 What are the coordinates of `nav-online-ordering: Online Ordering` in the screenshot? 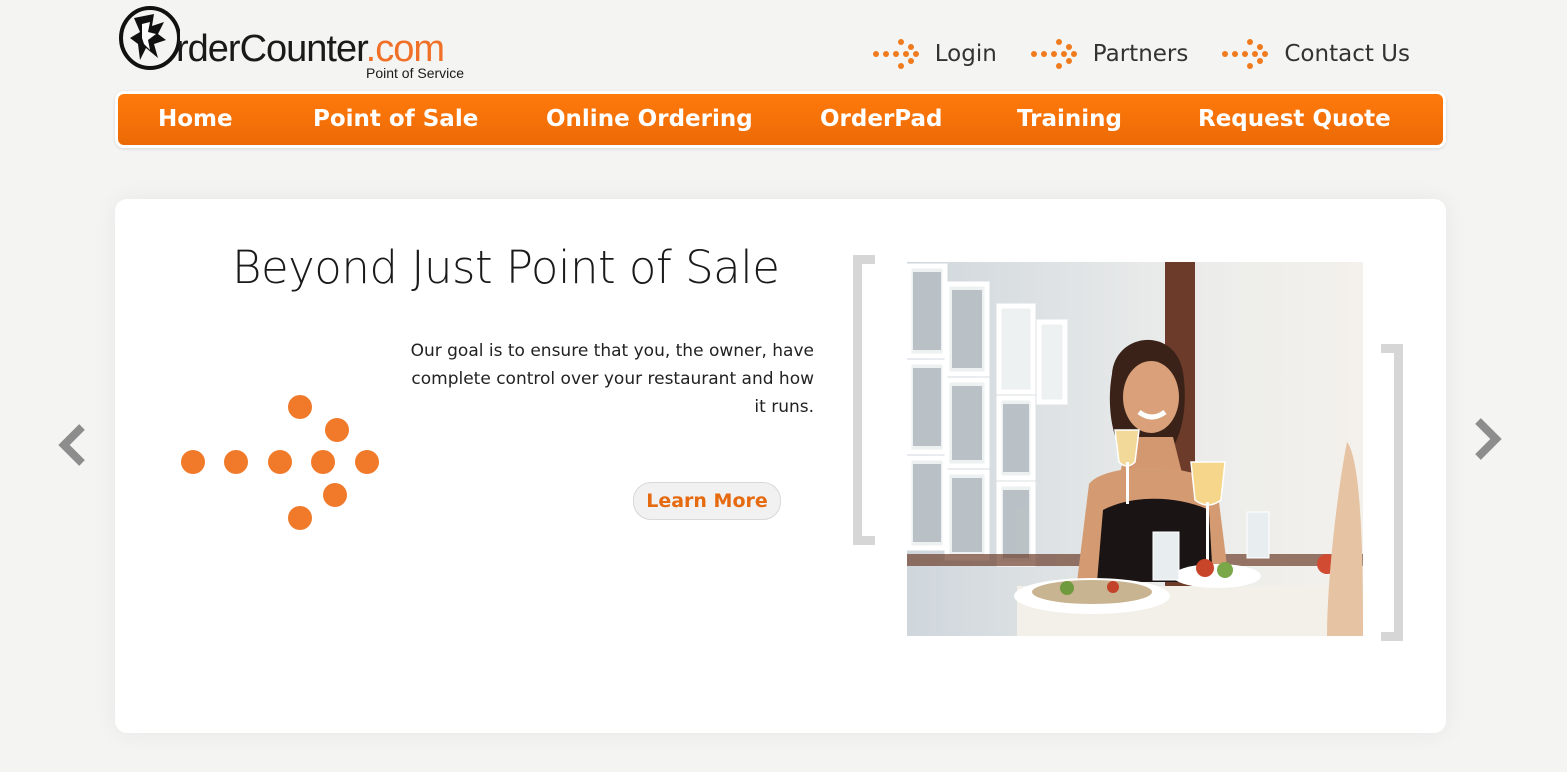 It's located at (649, 119).